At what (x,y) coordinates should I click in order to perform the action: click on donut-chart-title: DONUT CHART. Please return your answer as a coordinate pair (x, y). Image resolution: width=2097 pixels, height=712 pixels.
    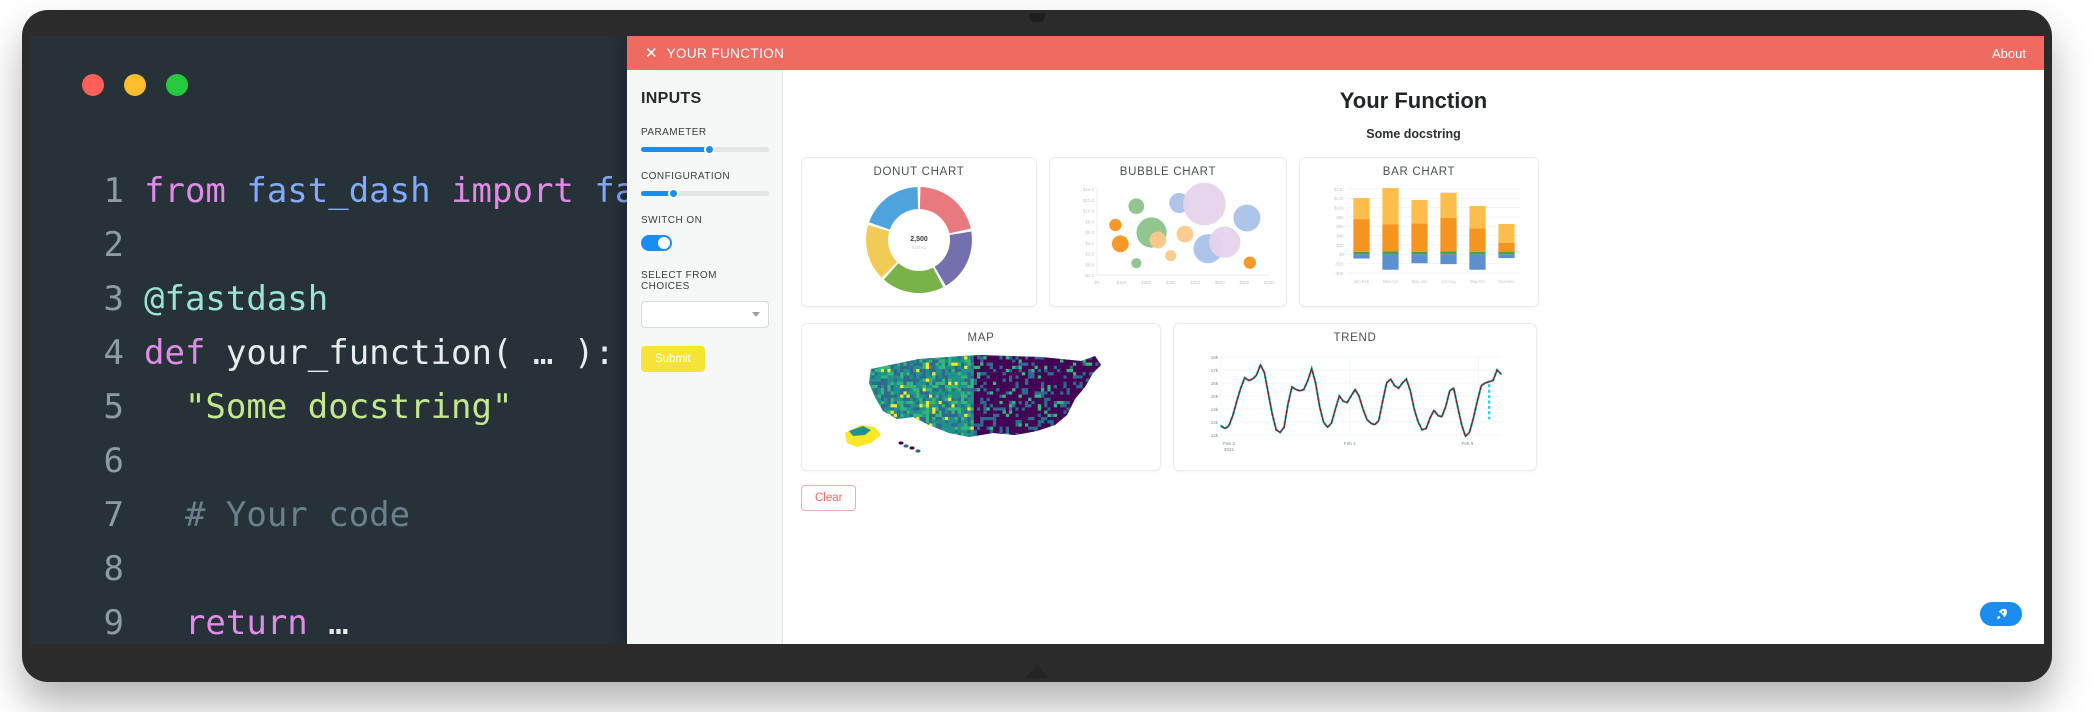
    Looking at the image, I should click on (919, 172).